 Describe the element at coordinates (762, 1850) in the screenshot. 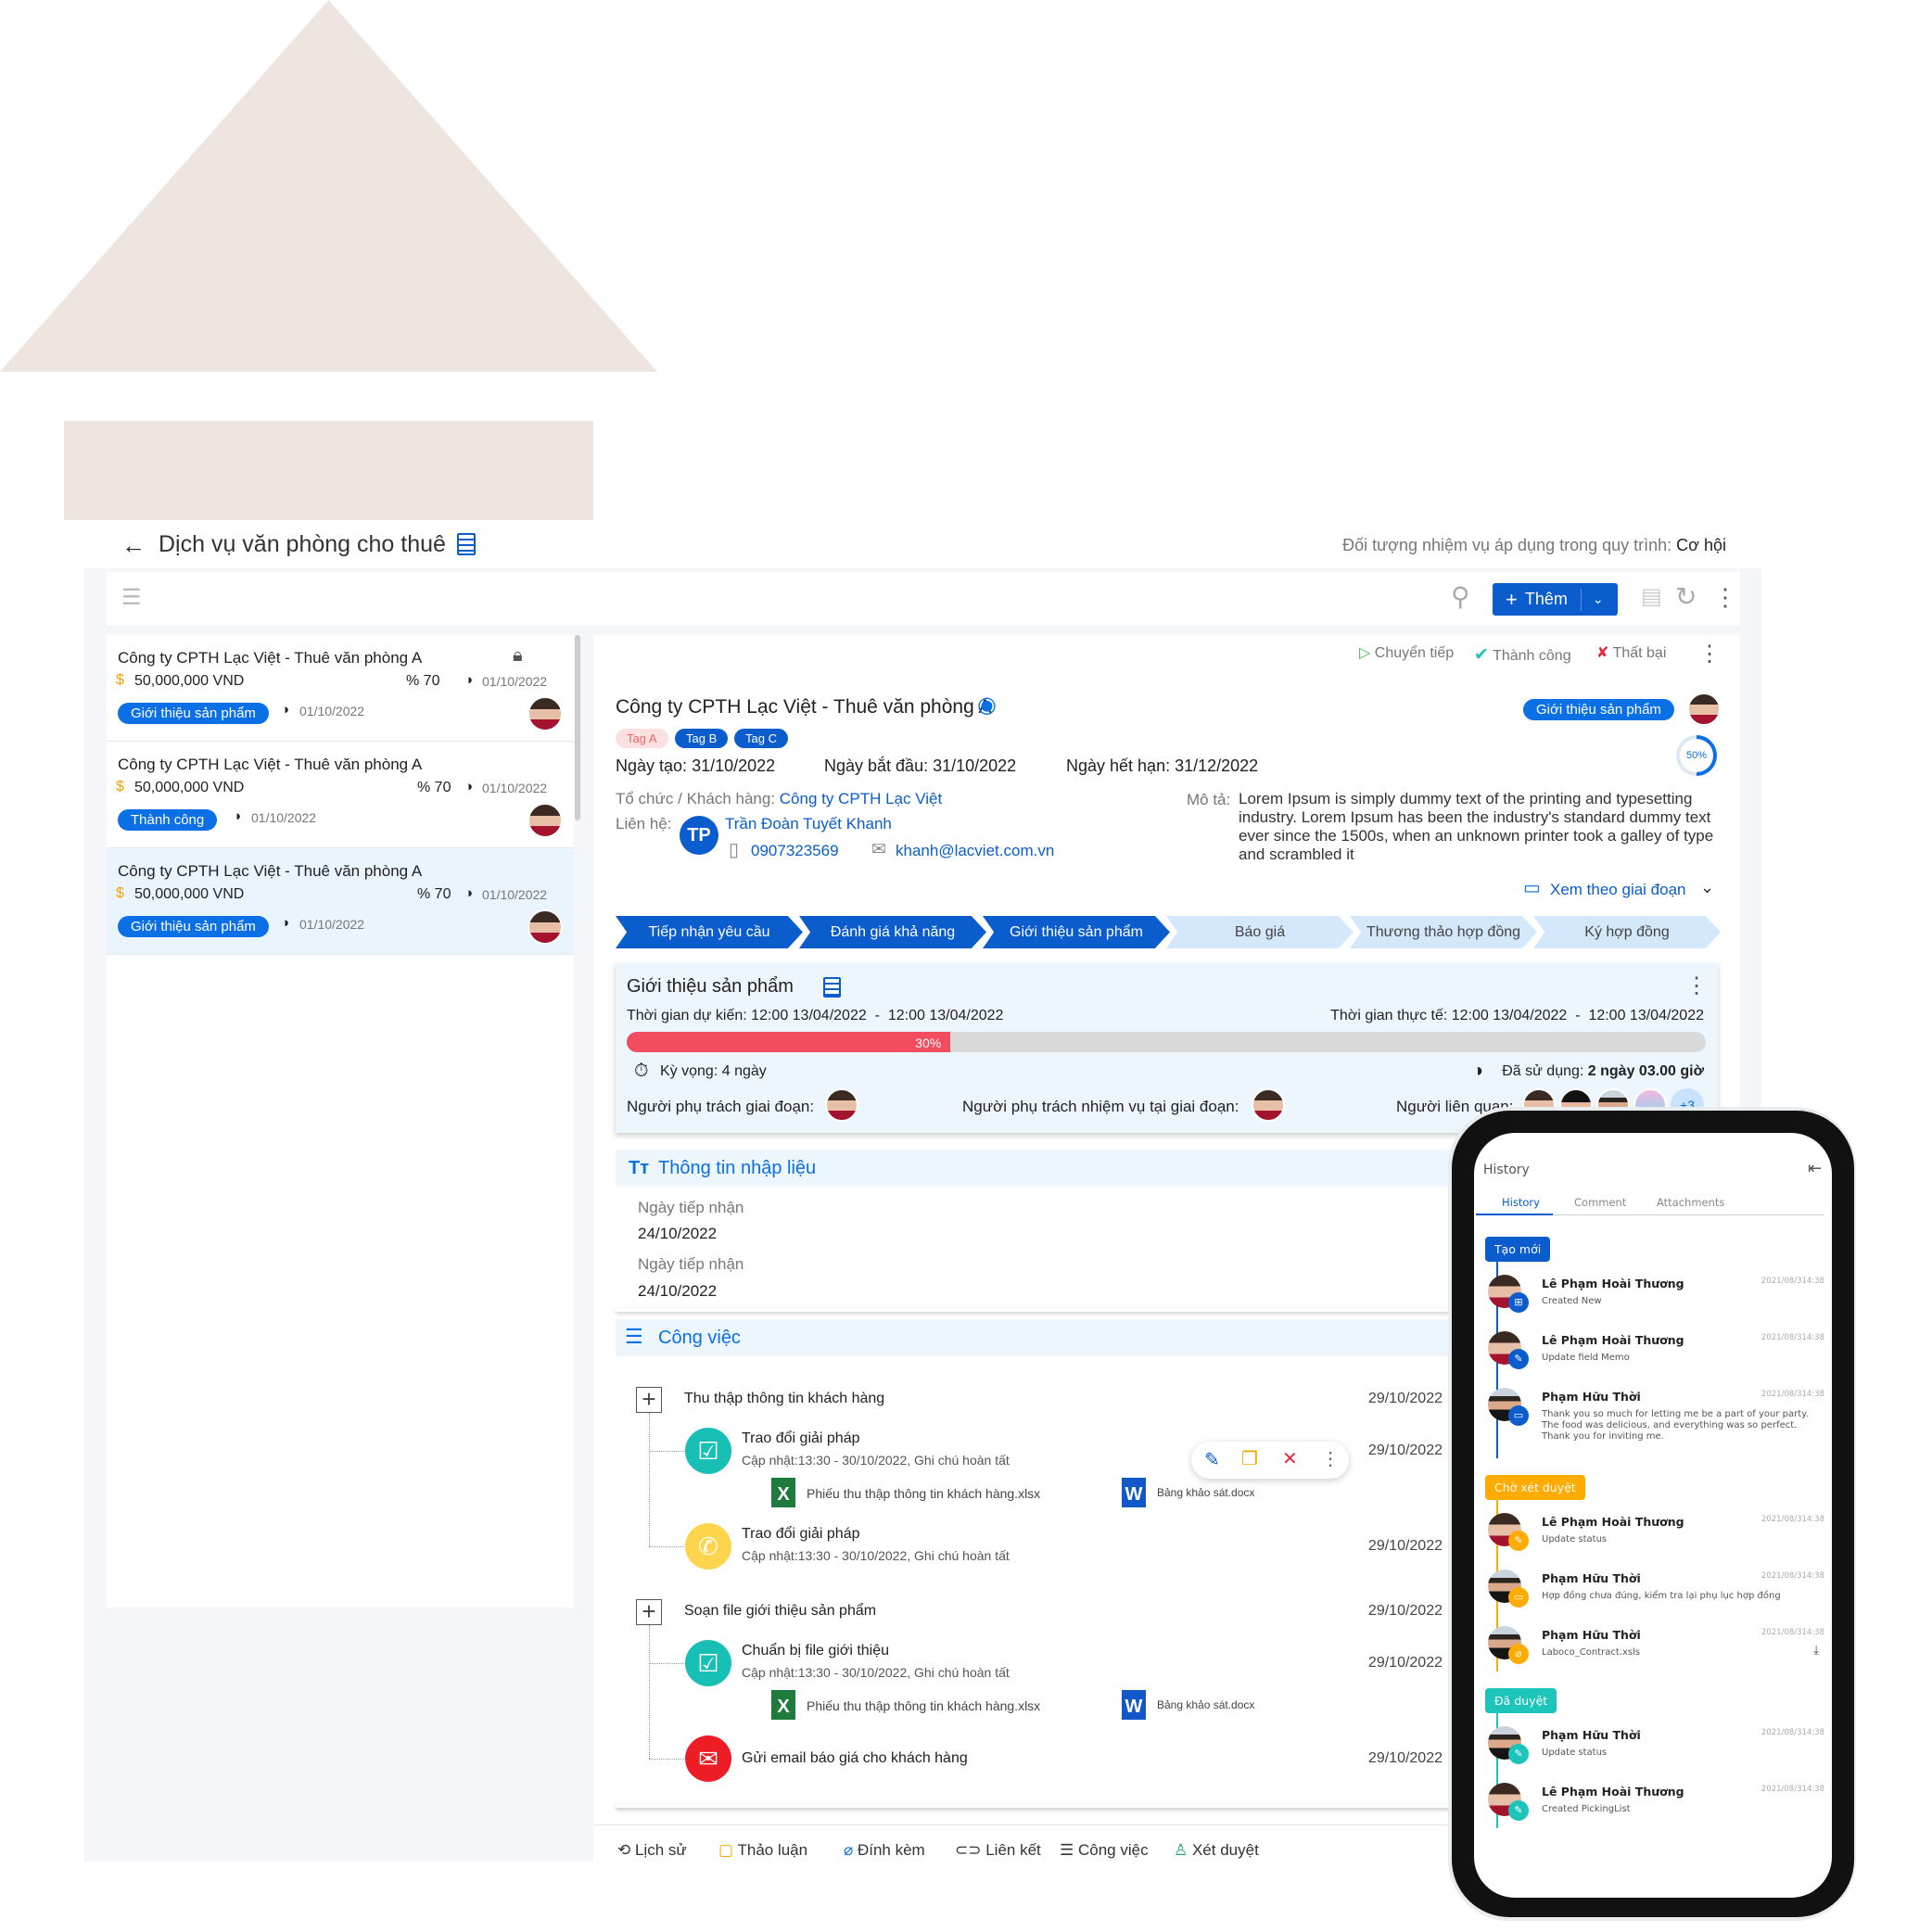

I see `bottom-tab: ▢ Thảo luận` at that location.